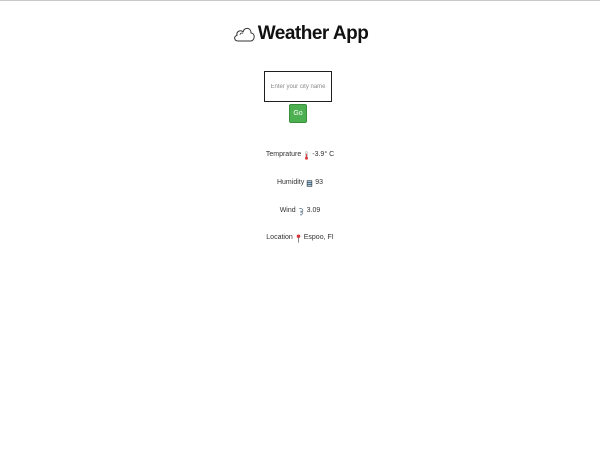  What do you see at coordinates (313, 33) in the screenshot?
I see `page-title: Weather App` at bounding box center [313, 33].